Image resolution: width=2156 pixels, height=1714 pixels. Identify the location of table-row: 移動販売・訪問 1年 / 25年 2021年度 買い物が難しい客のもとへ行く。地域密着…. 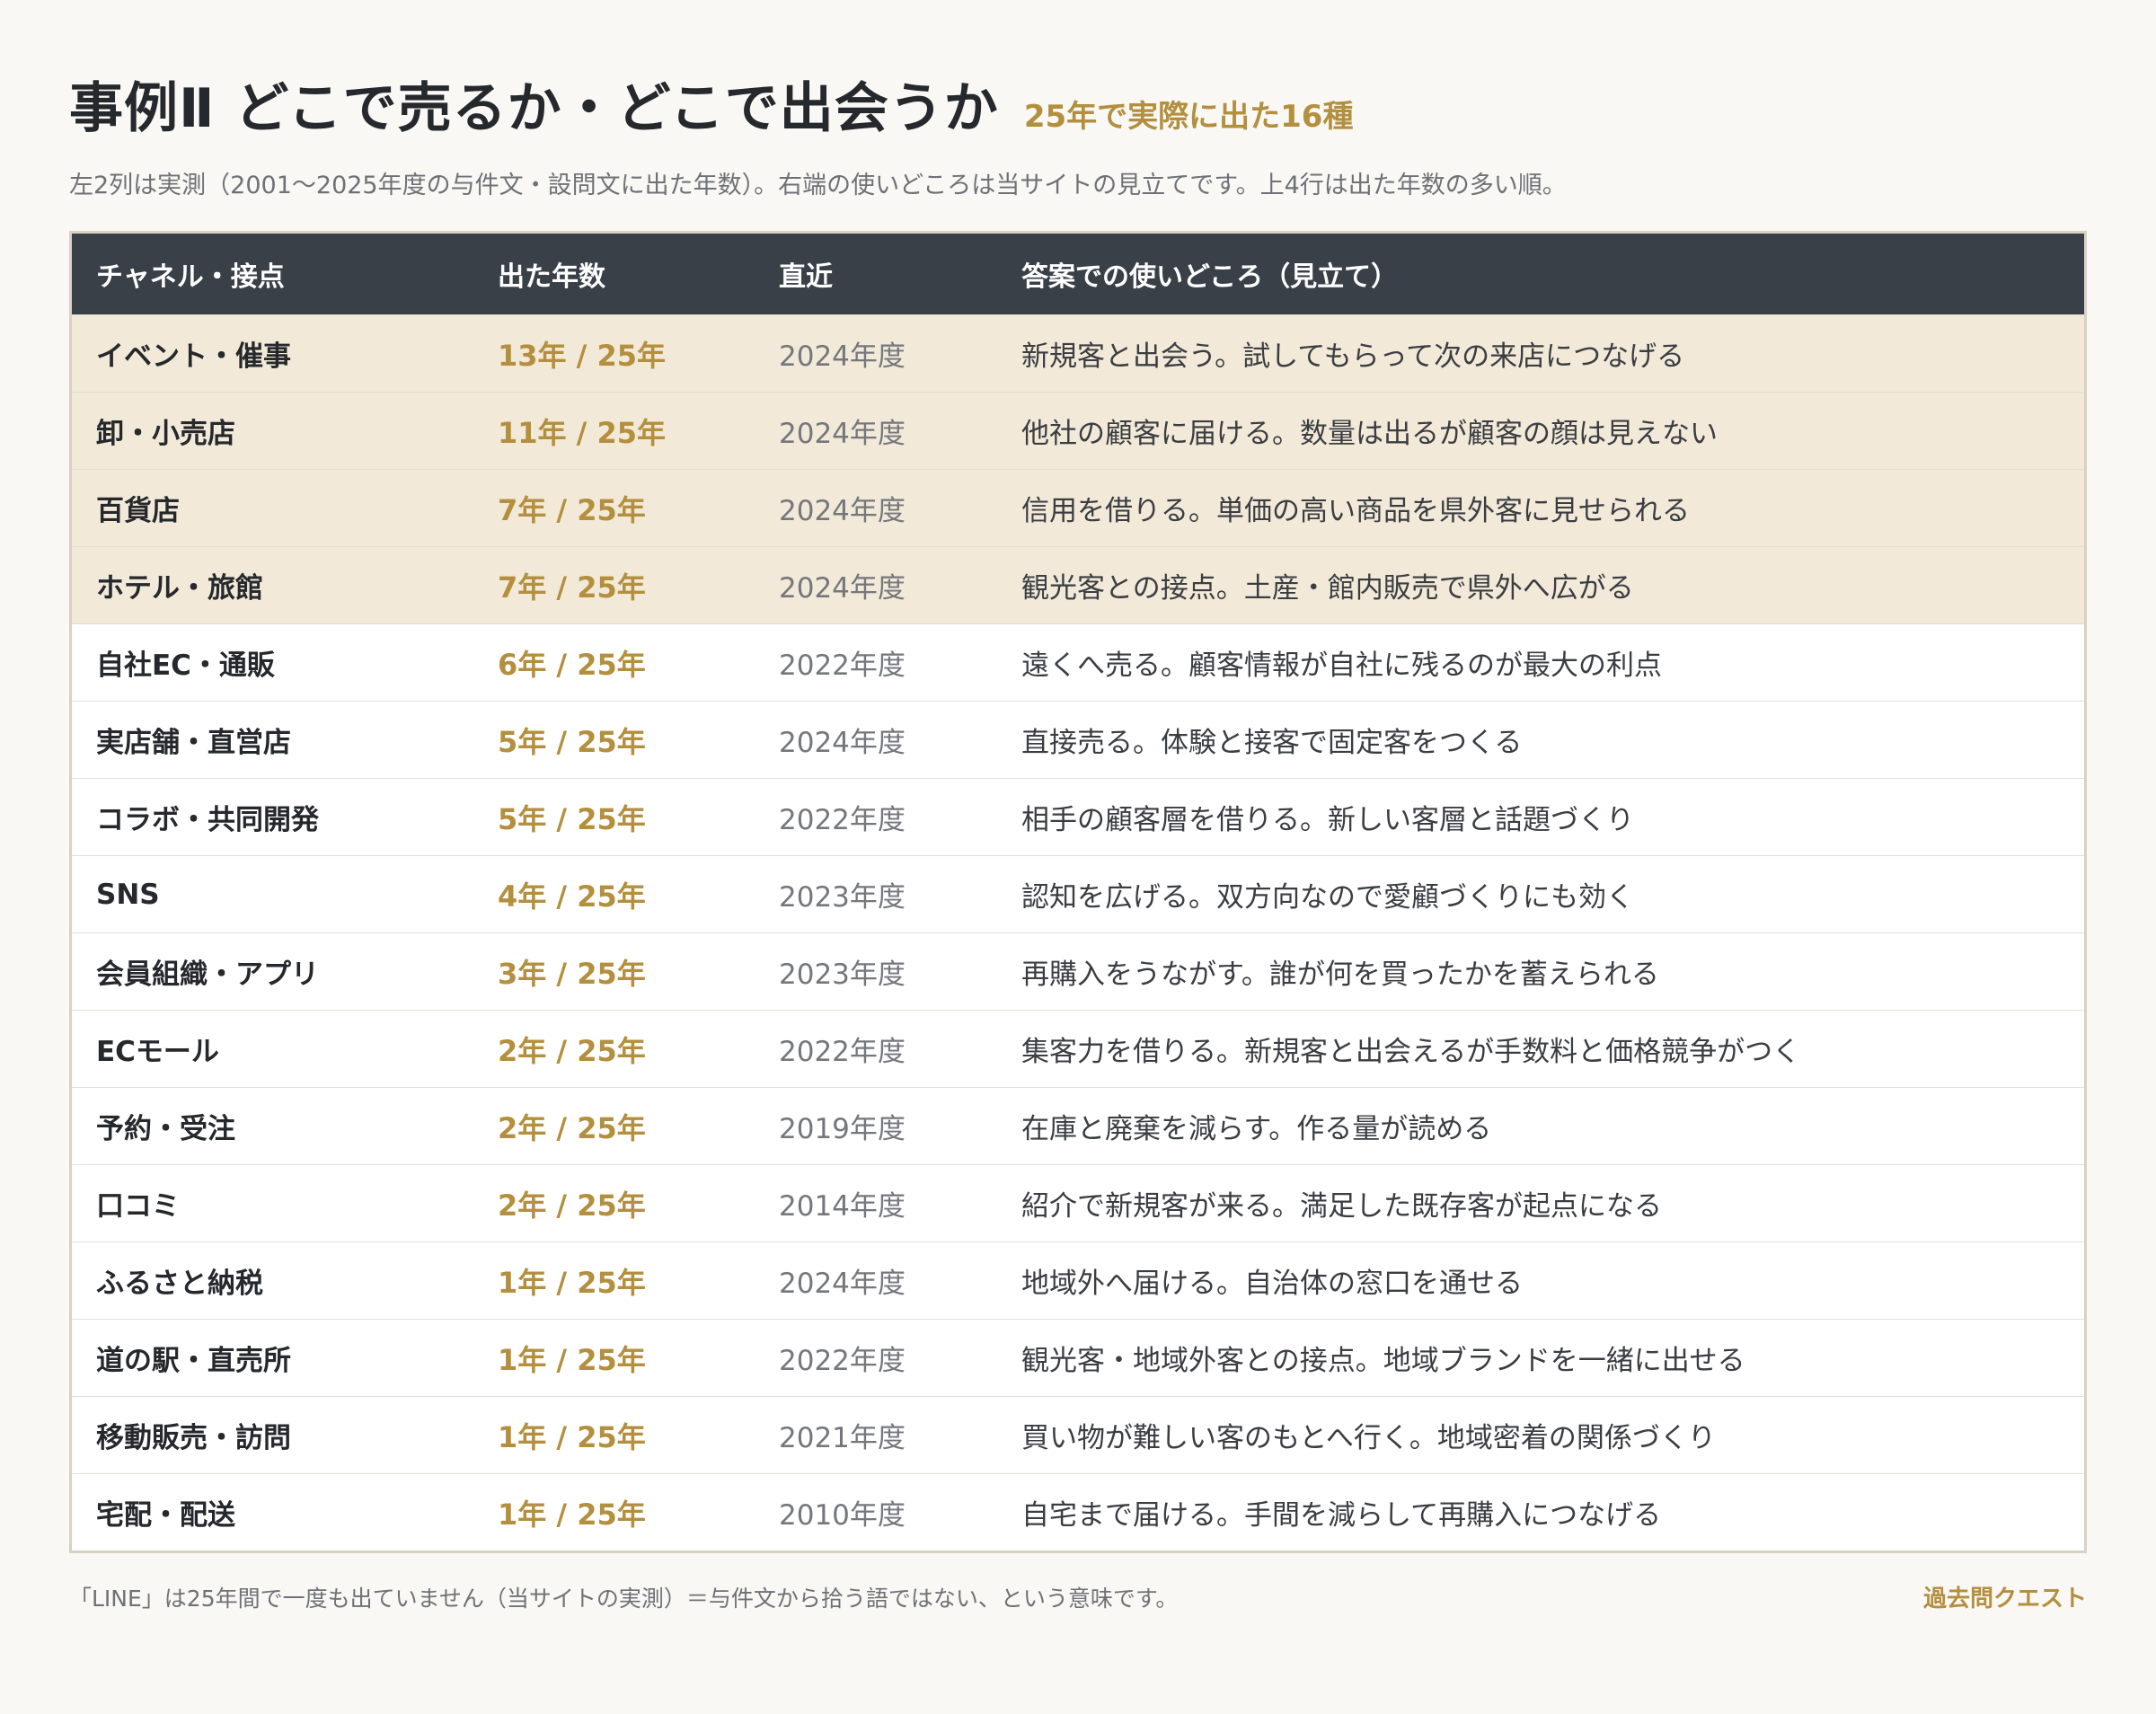
(1078, 1435).